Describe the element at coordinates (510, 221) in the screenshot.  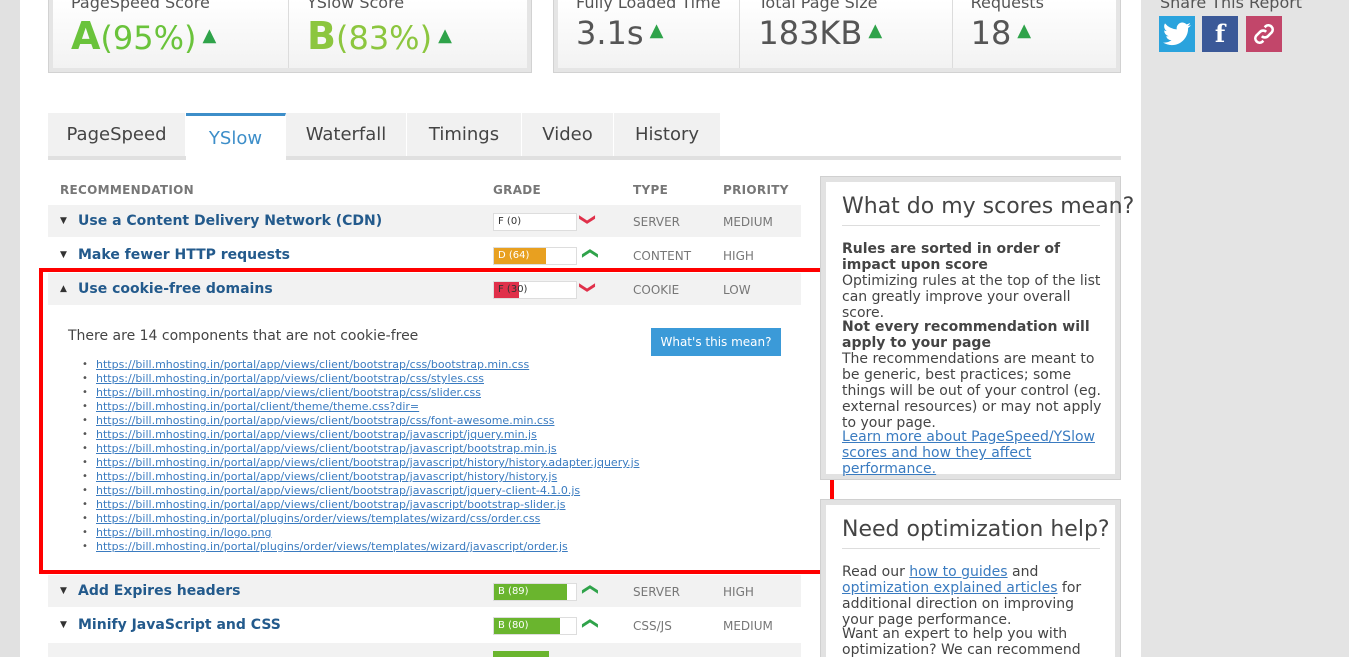
I see `grade-label: F (0)` at that location.